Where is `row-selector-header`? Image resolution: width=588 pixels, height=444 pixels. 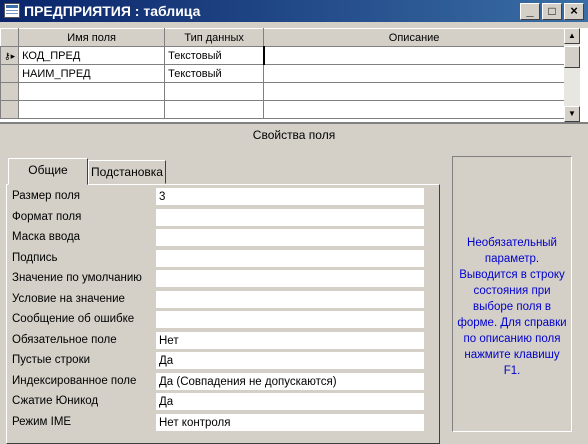 row-selector-header is located at coordinates (10, 37).